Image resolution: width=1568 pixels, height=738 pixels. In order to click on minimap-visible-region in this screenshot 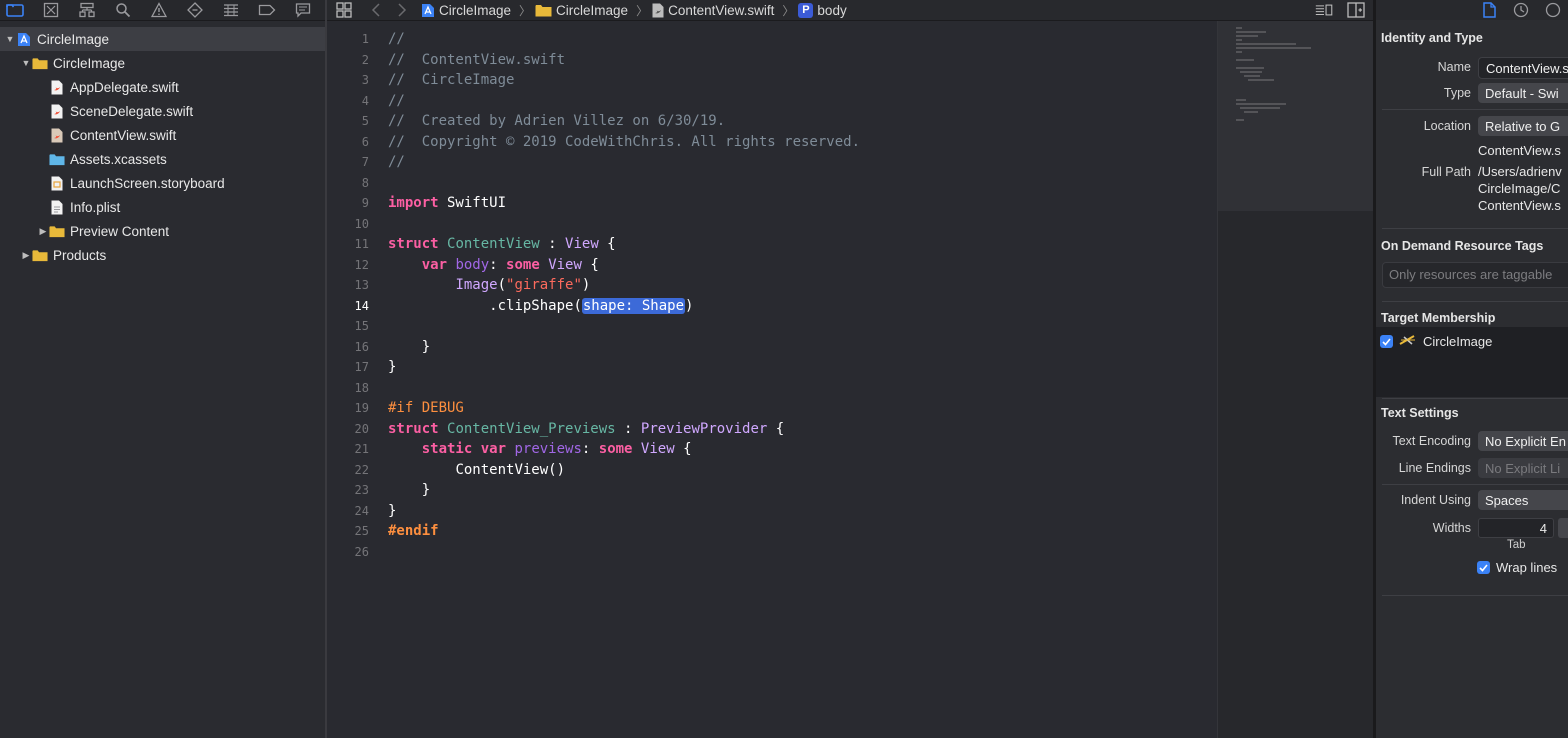, I will do `click(1296, 116)`.